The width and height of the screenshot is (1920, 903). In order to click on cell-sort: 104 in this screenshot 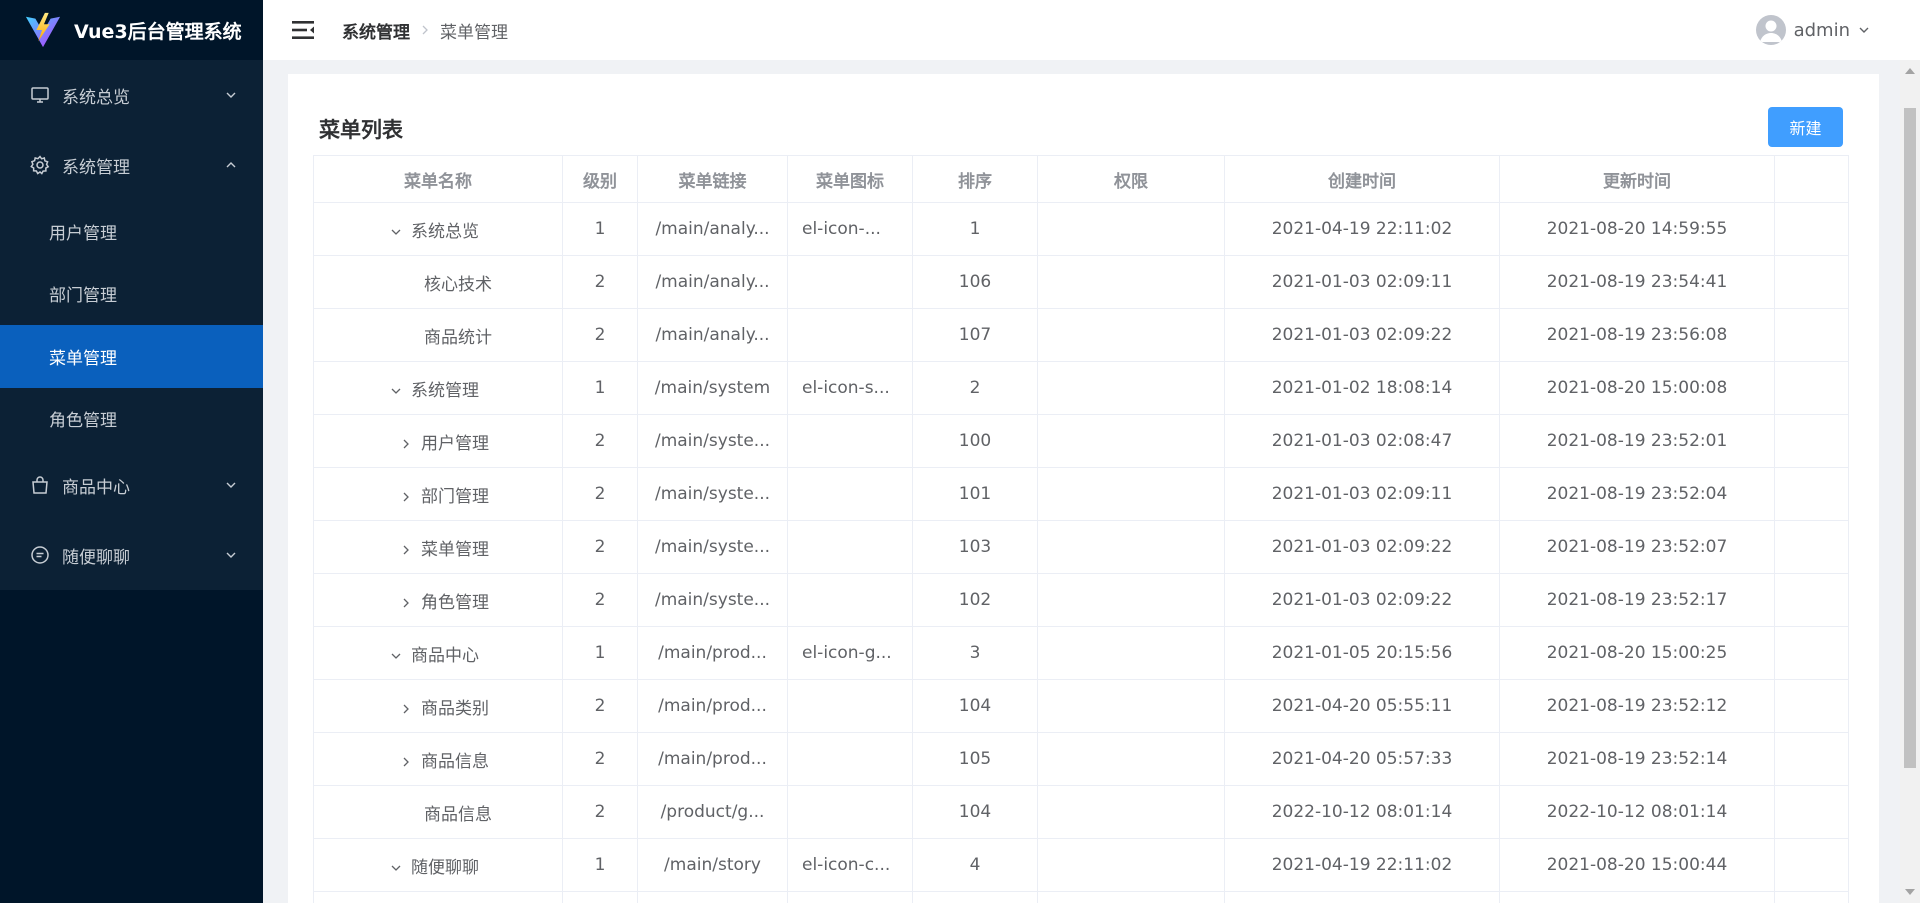, I will do `click(975, 706)`.